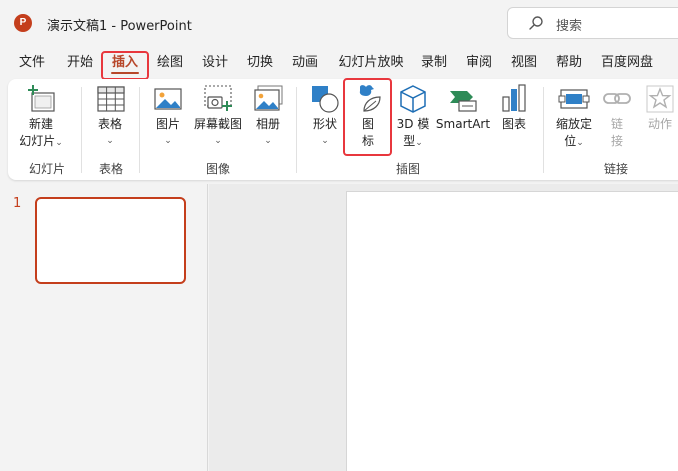 This screenshot has height=471, width=678. What do you see at coordinates (218, 98) in the screenshot?
I see `screenshot-icon` at bounding box center [218, 98].